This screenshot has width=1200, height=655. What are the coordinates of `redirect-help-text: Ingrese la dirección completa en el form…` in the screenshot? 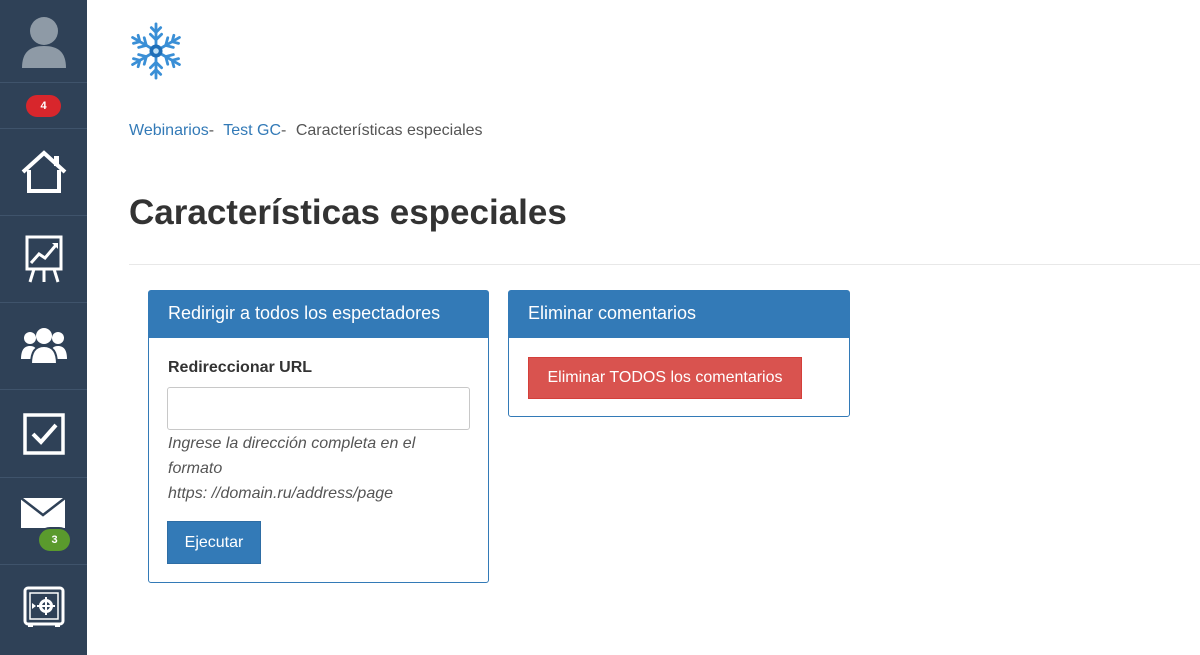 It's located at (318, 468).